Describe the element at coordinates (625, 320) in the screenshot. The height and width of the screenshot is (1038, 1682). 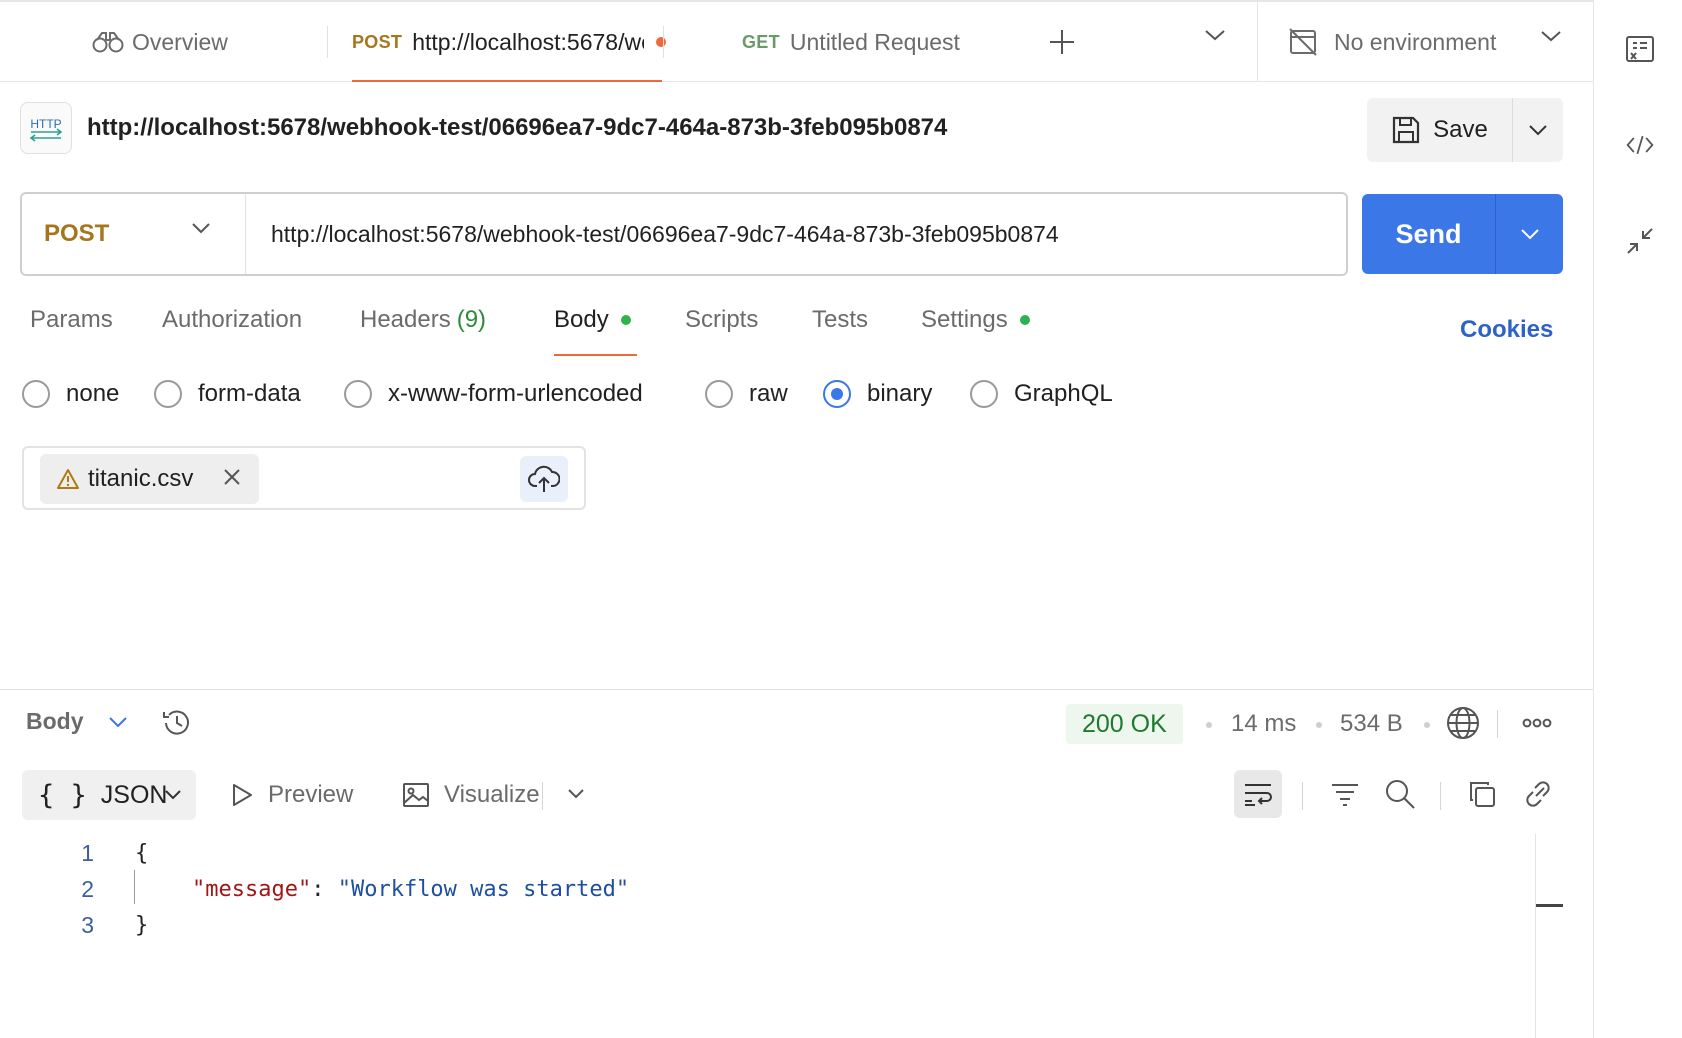
I see `body-indicator-dot` at that location.